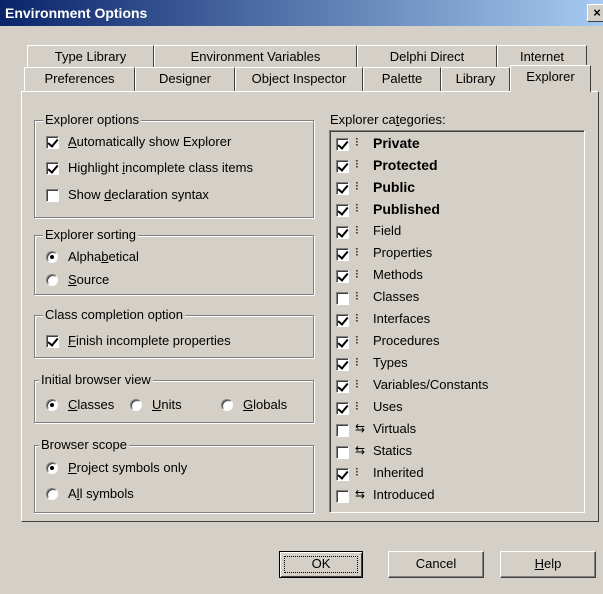 The height and width of the screenshot is (594, 603). Describe the element at coordinates (398, 472) in the screenshot. I see `category-label: Inherited` at that location.